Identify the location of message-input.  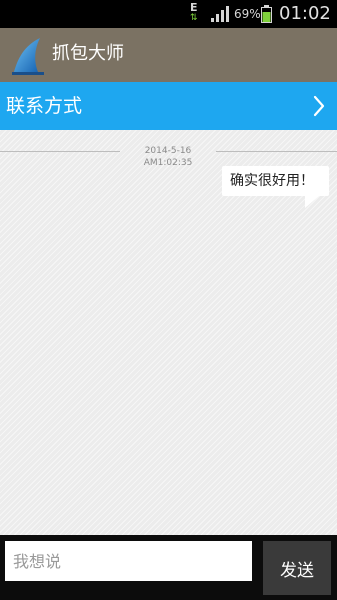
(128, 561).